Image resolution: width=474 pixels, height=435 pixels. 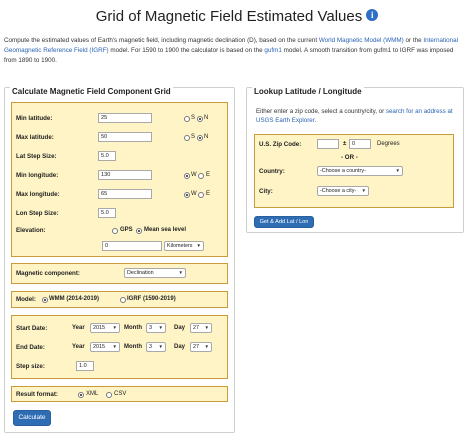 I want to click on end-year-label: Year, so click(x=78, y=347).